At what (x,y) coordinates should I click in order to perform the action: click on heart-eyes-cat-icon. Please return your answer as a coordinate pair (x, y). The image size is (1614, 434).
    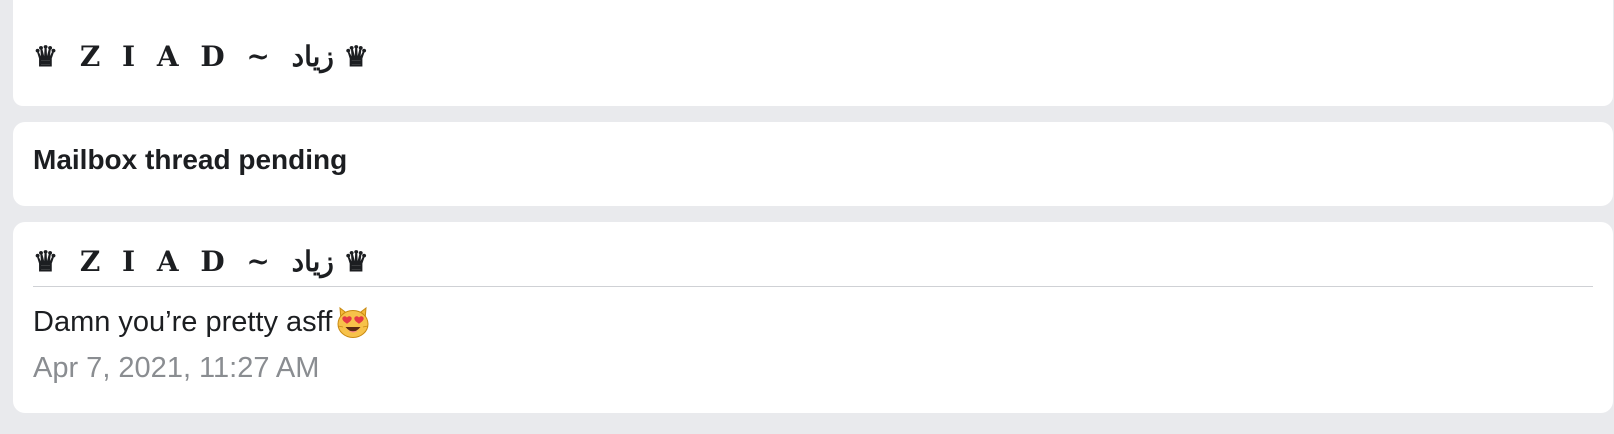
    Looking at the image, I should click on (353, 322).